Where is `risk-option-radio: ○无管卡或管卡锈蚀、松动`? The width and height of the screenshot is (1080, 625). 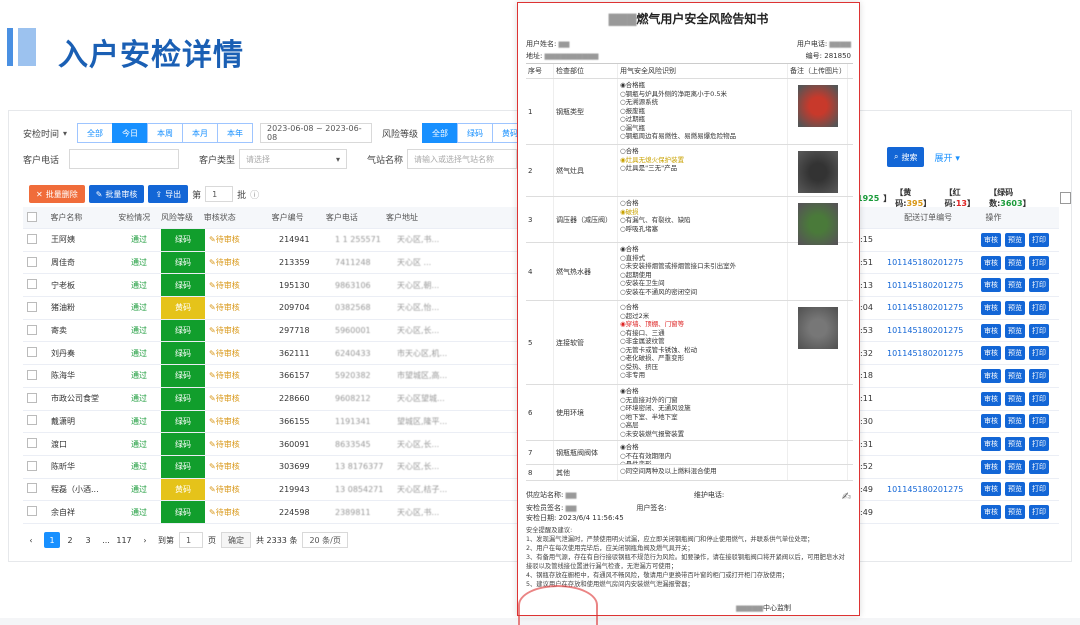
risk-option-radio: ○无管卡或管卡锈蚀、松动 is located at coordinates (659, 349).